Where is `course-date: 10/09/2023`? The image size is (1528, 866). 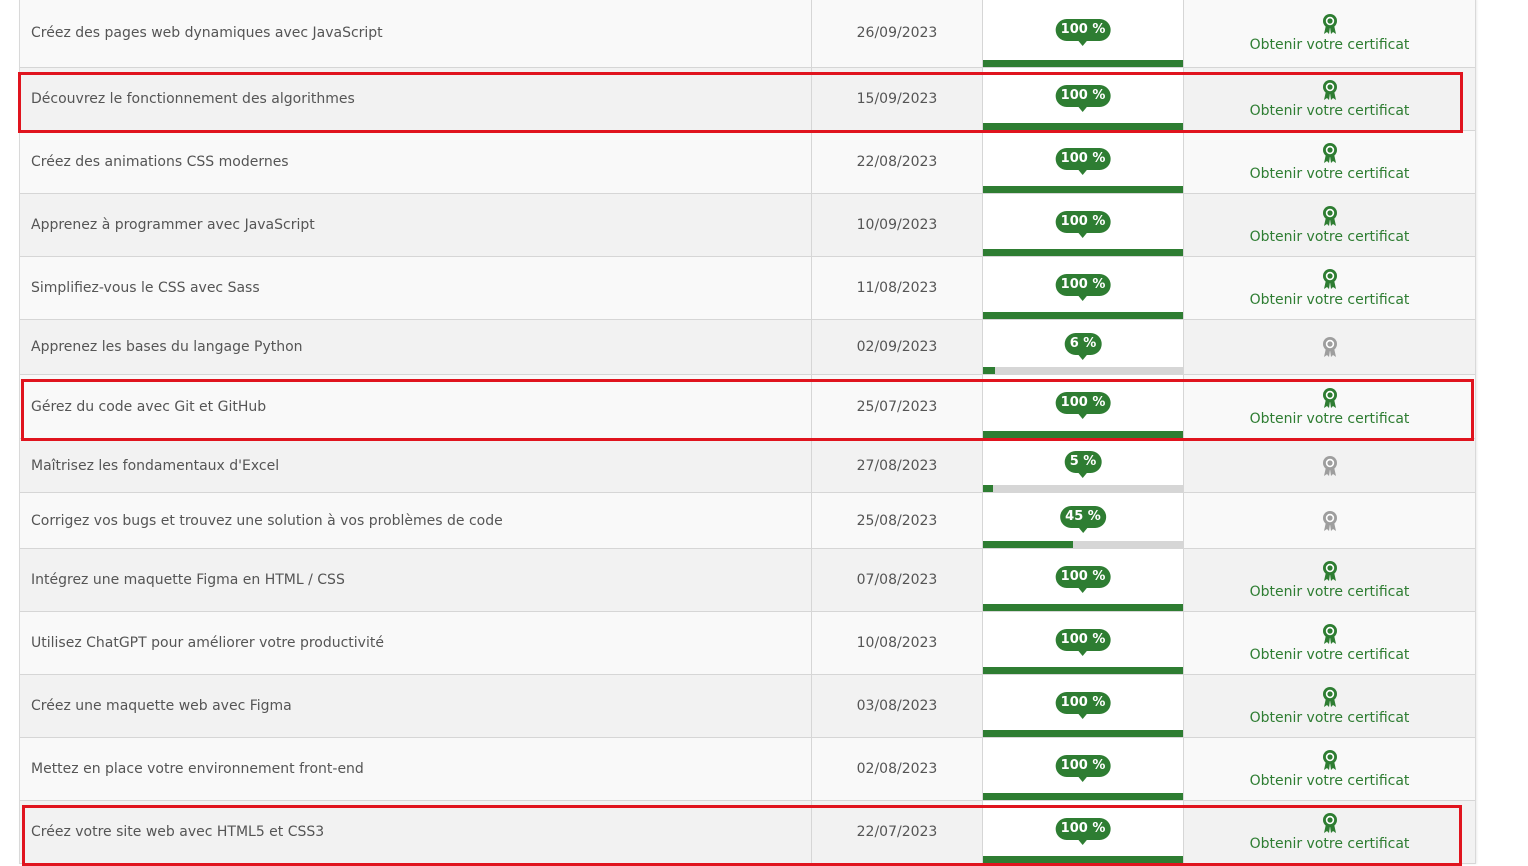
course-date: 10/09/2023 is located at coordinates (897, 225).